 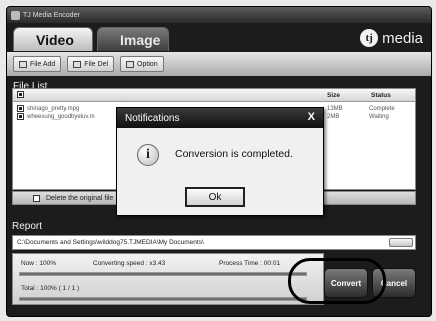 What do you see at coordinates (219, 15) in the screenshot?
I see `title-bar: TJ Media Encoder` at bounding box center [219, 15].